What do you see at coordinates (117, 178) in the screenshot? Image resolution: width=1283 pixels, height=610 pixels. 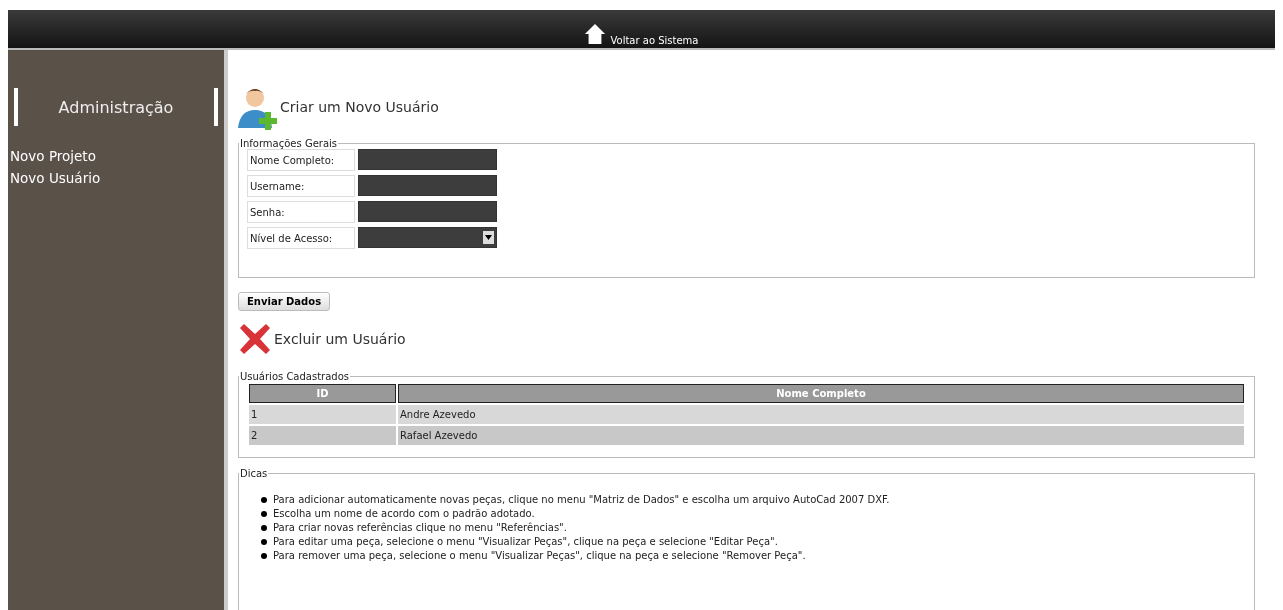 I see `sidebar-link: Novo Usuário` at bounding box center [117, 178].